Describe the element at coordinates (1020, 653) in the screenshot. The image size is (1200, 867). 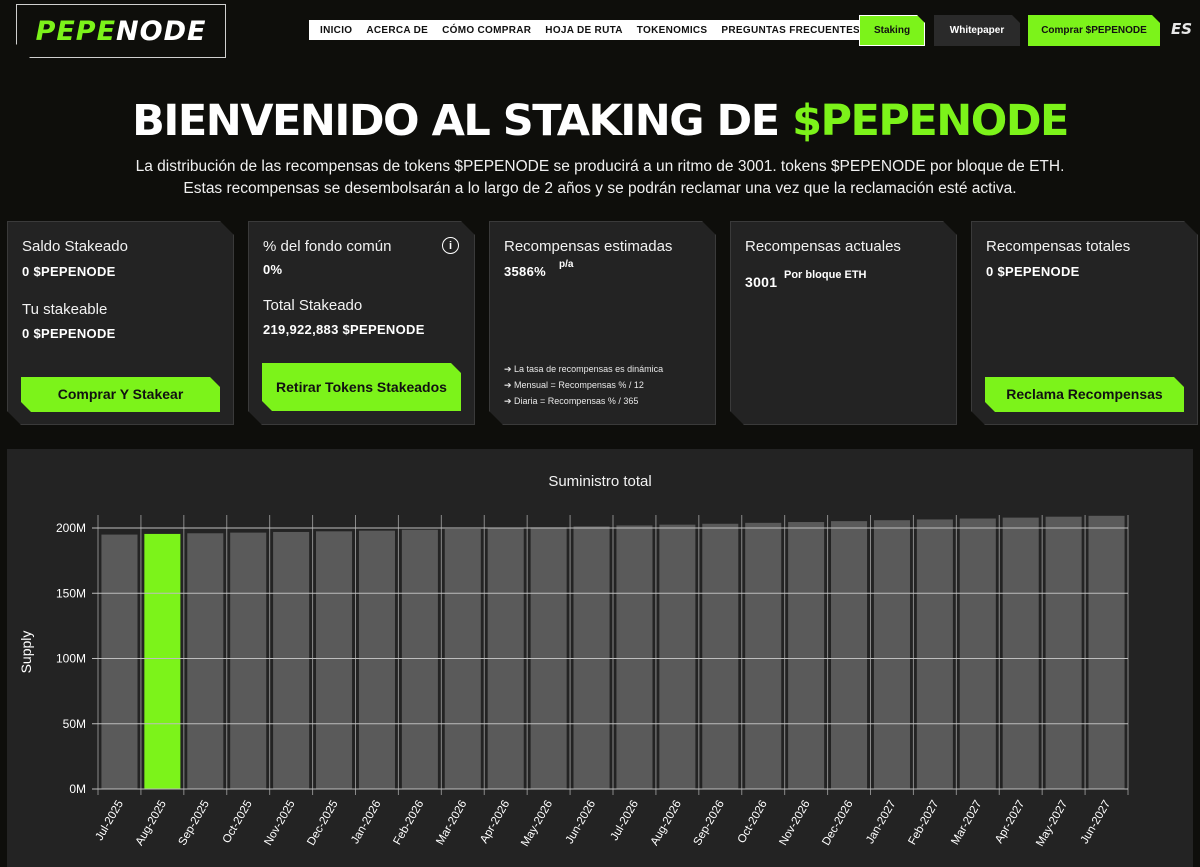
I see `bar-Apr-2027` at that location.